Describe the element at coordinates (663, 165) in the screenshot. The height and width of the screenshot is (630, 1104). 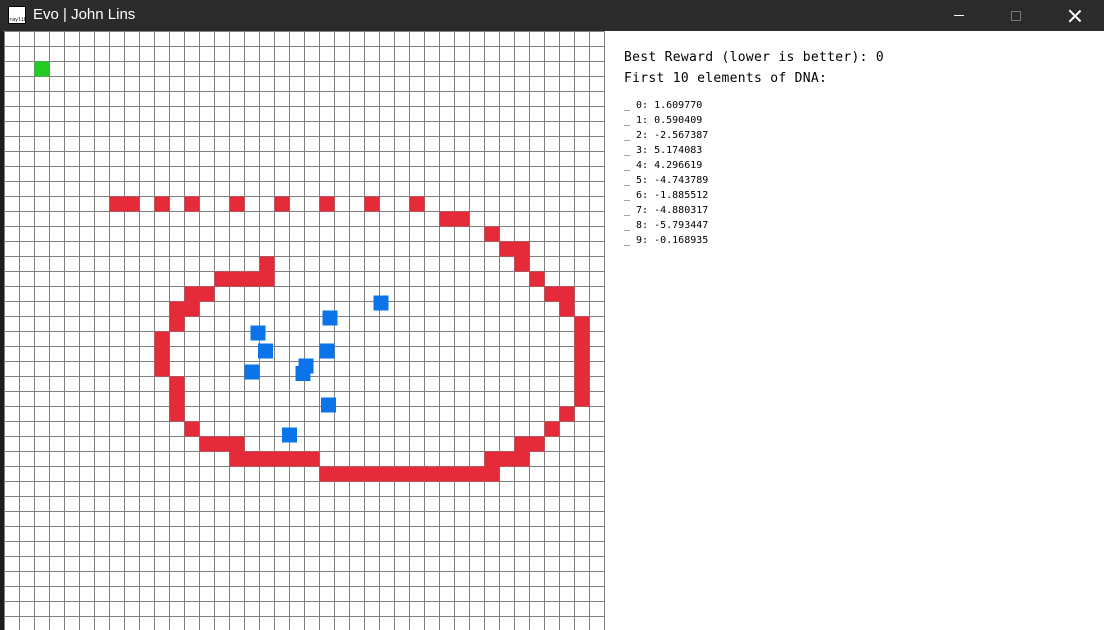
I see `dna-item: _ 4: 4.296619` at that location.